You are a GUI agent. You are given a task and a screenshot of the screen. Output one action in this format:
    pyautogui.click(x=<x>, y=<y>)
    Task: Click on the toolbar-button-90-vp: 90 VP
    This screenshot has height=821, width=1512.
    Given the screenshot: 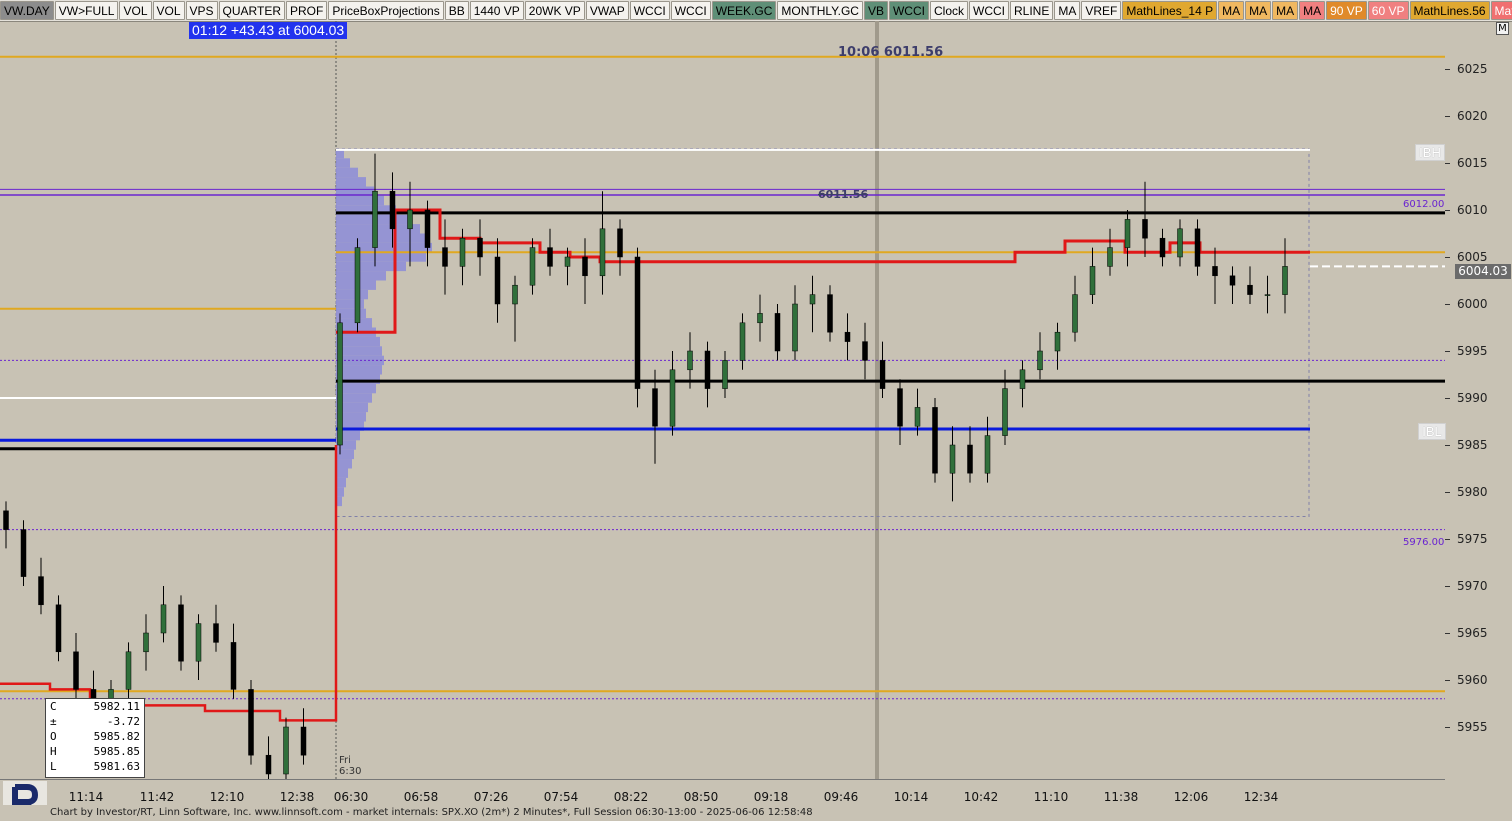 What is the action you would take?
    pyautogui.click(x=1346, y=10)
    